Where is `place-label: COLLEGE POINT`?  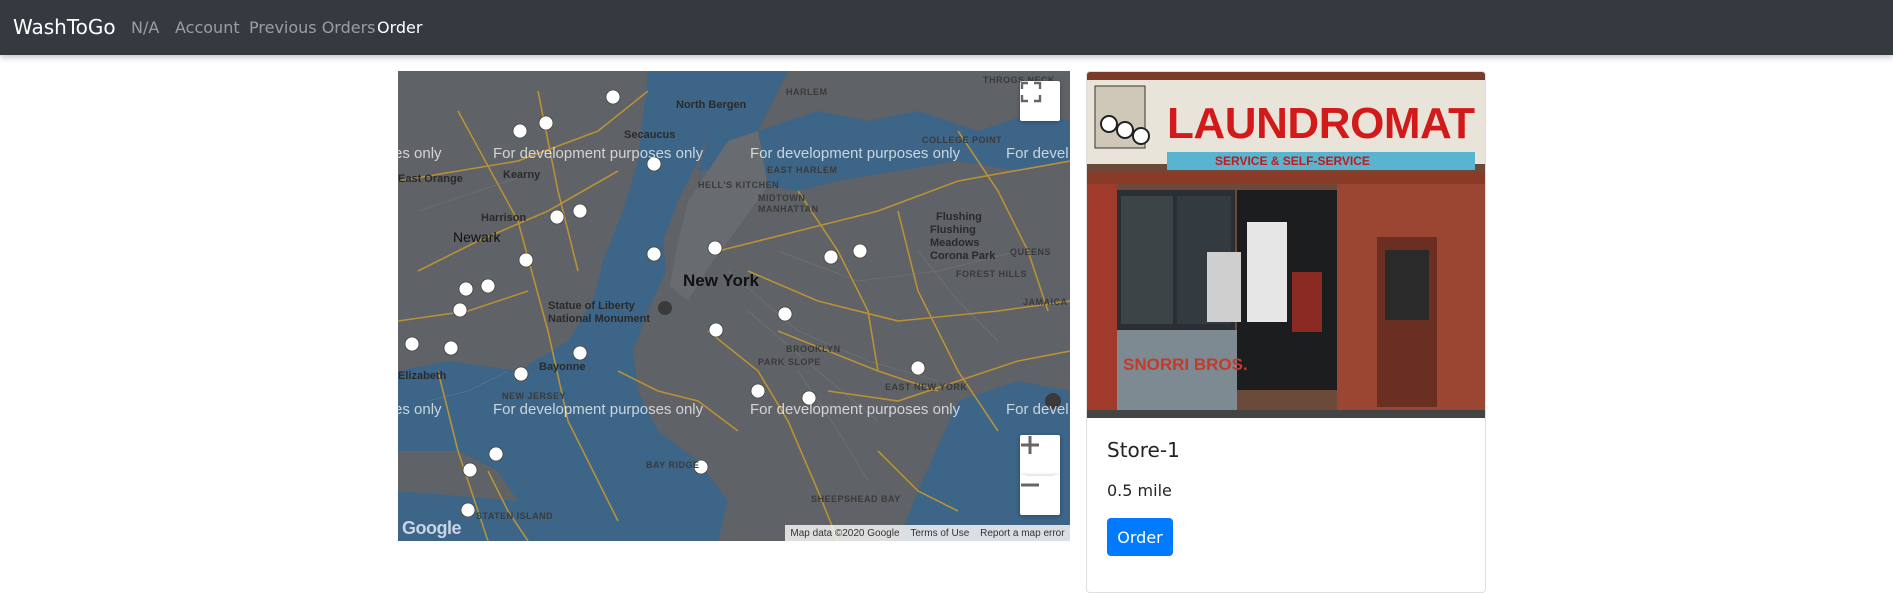
place-label: COLLEGE POINT is located at coordinates (962, 140).